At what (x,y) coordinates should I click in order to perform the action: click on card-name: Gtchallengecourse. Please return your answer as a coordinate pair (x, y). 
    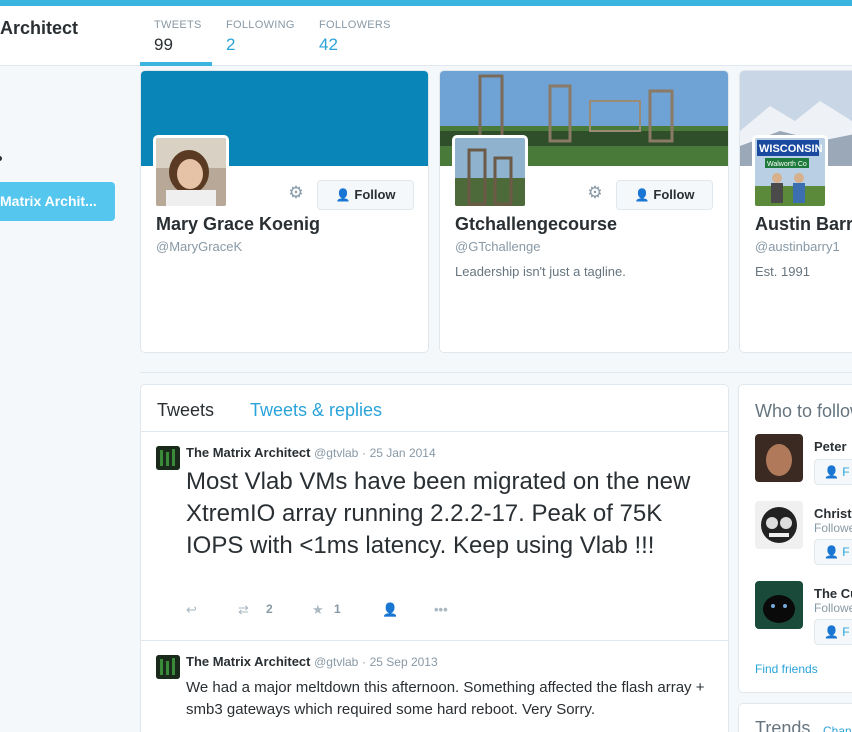
    Looking at the image, I should click on (536, 224).